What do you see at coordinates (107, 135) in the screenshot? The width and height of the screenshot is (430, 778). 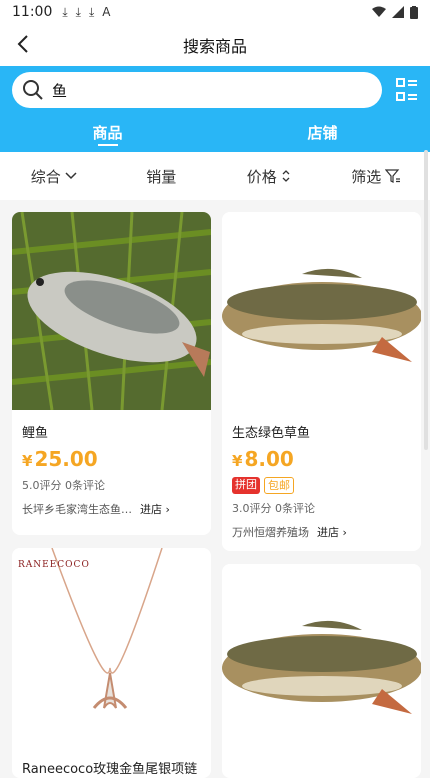 I see `tab-products: 商品` at bounding box center [107, 135].